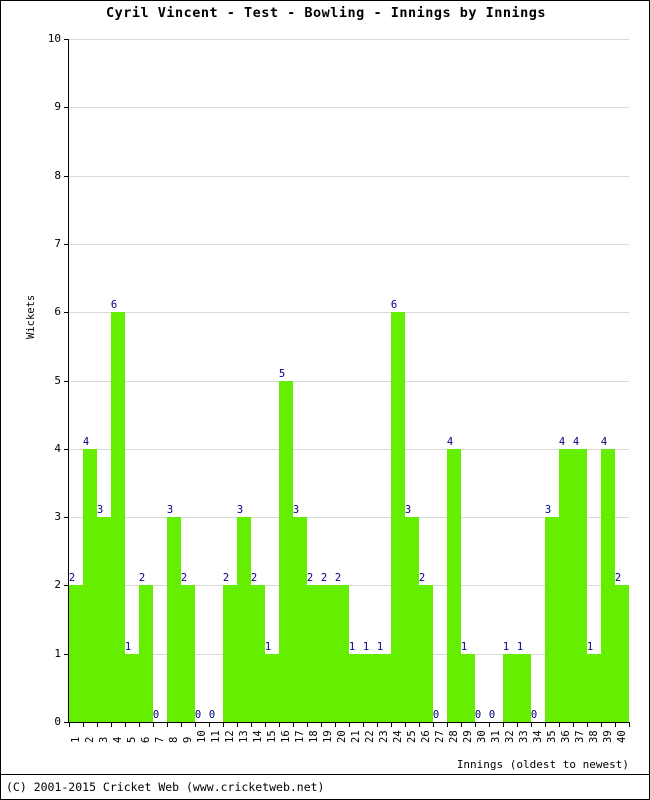 This screenshot has width=650, height=800. What do you see at coordinates (258, 736) in the screenshot?
I see `x-axis-tick-label: 14` at bounding box center [258, 736].